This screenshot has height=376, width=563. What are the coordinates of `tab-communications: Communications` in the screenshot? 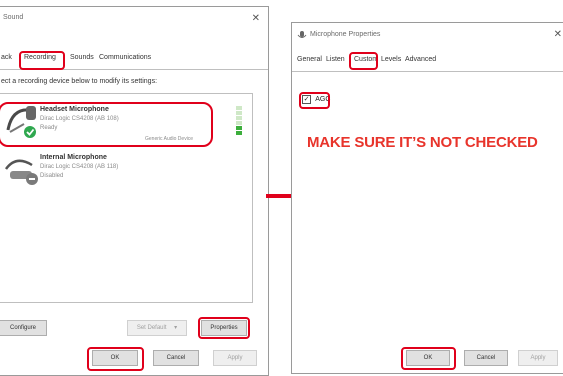 It's located at (125, 57).